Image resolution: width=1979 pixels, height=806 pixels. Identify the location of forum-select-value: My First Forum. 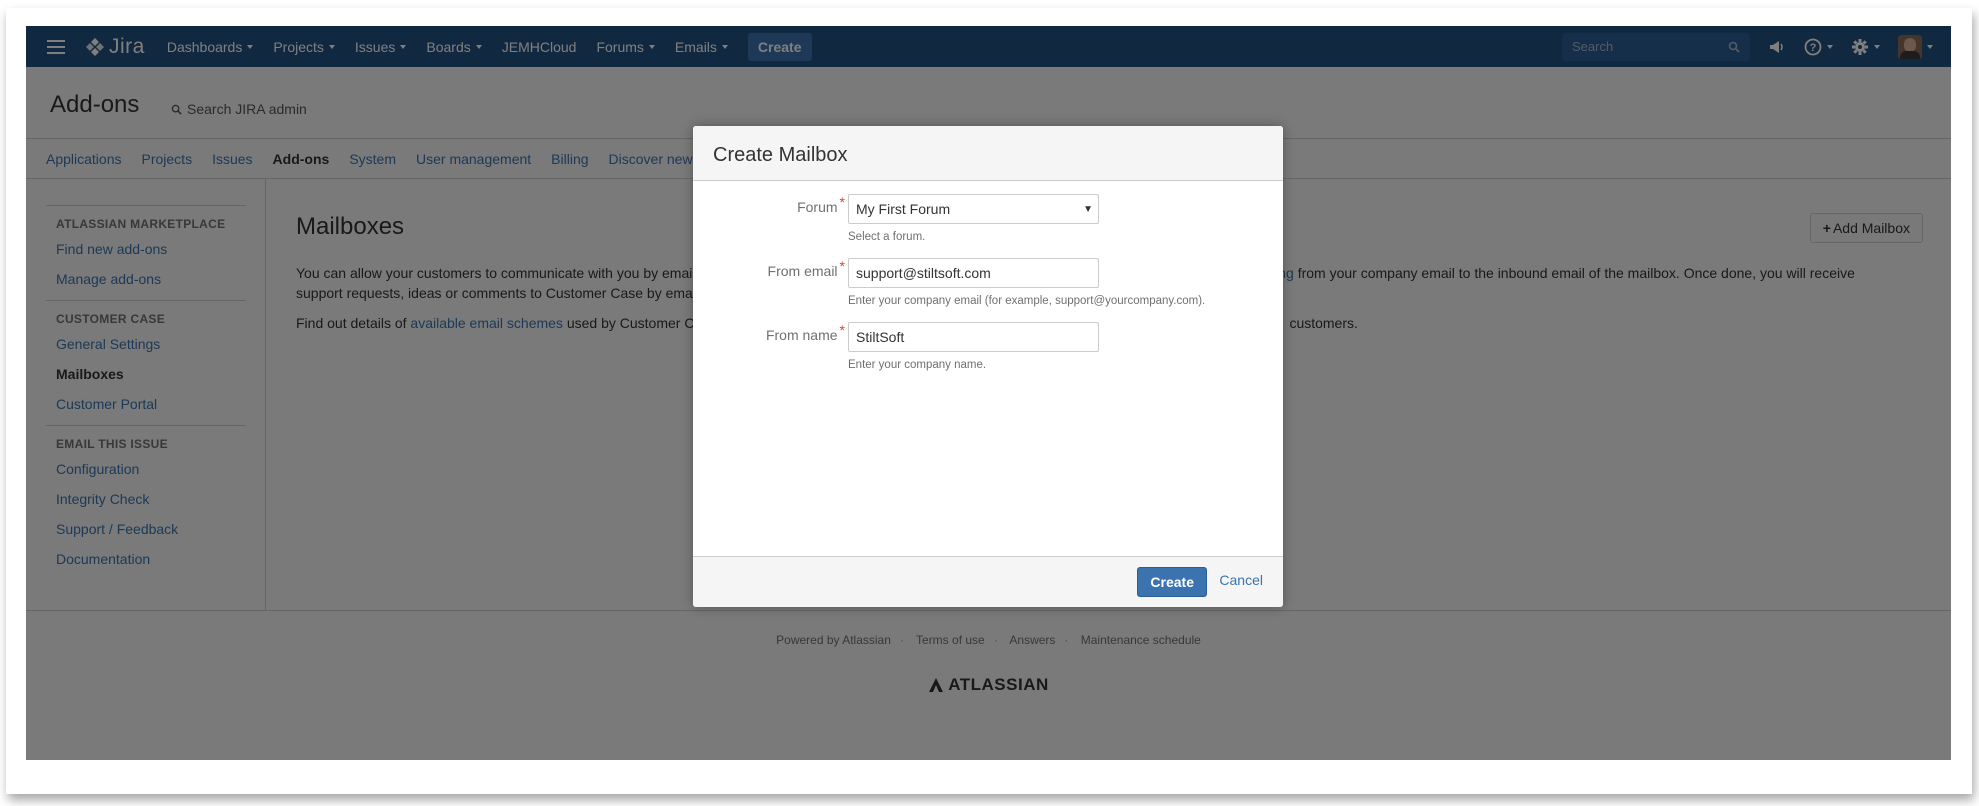
(903, 209).